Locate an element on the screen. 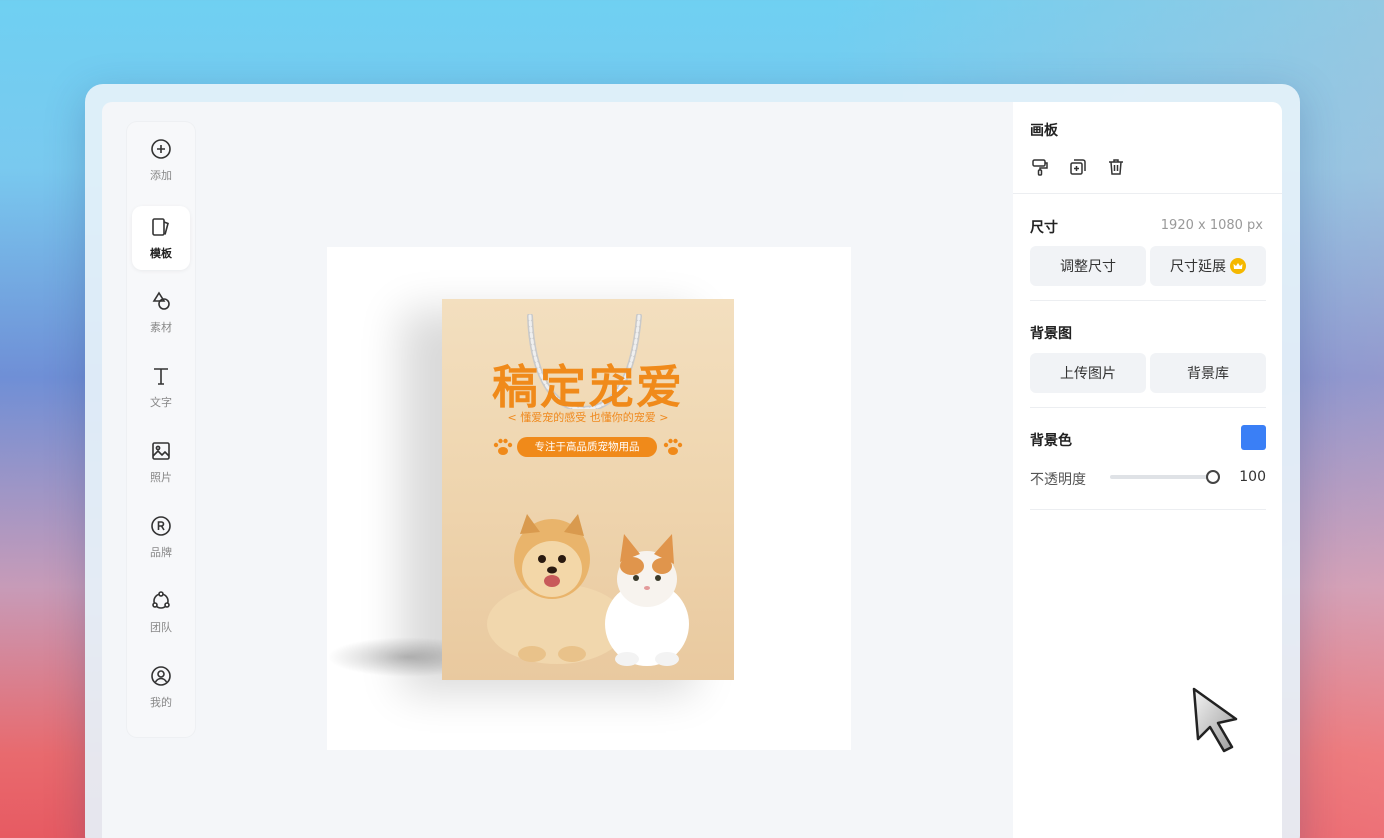 Image resolution: width=1384 pixels, height=838 pixels. board-title: 画板 is located at coordinates (1044, 131).